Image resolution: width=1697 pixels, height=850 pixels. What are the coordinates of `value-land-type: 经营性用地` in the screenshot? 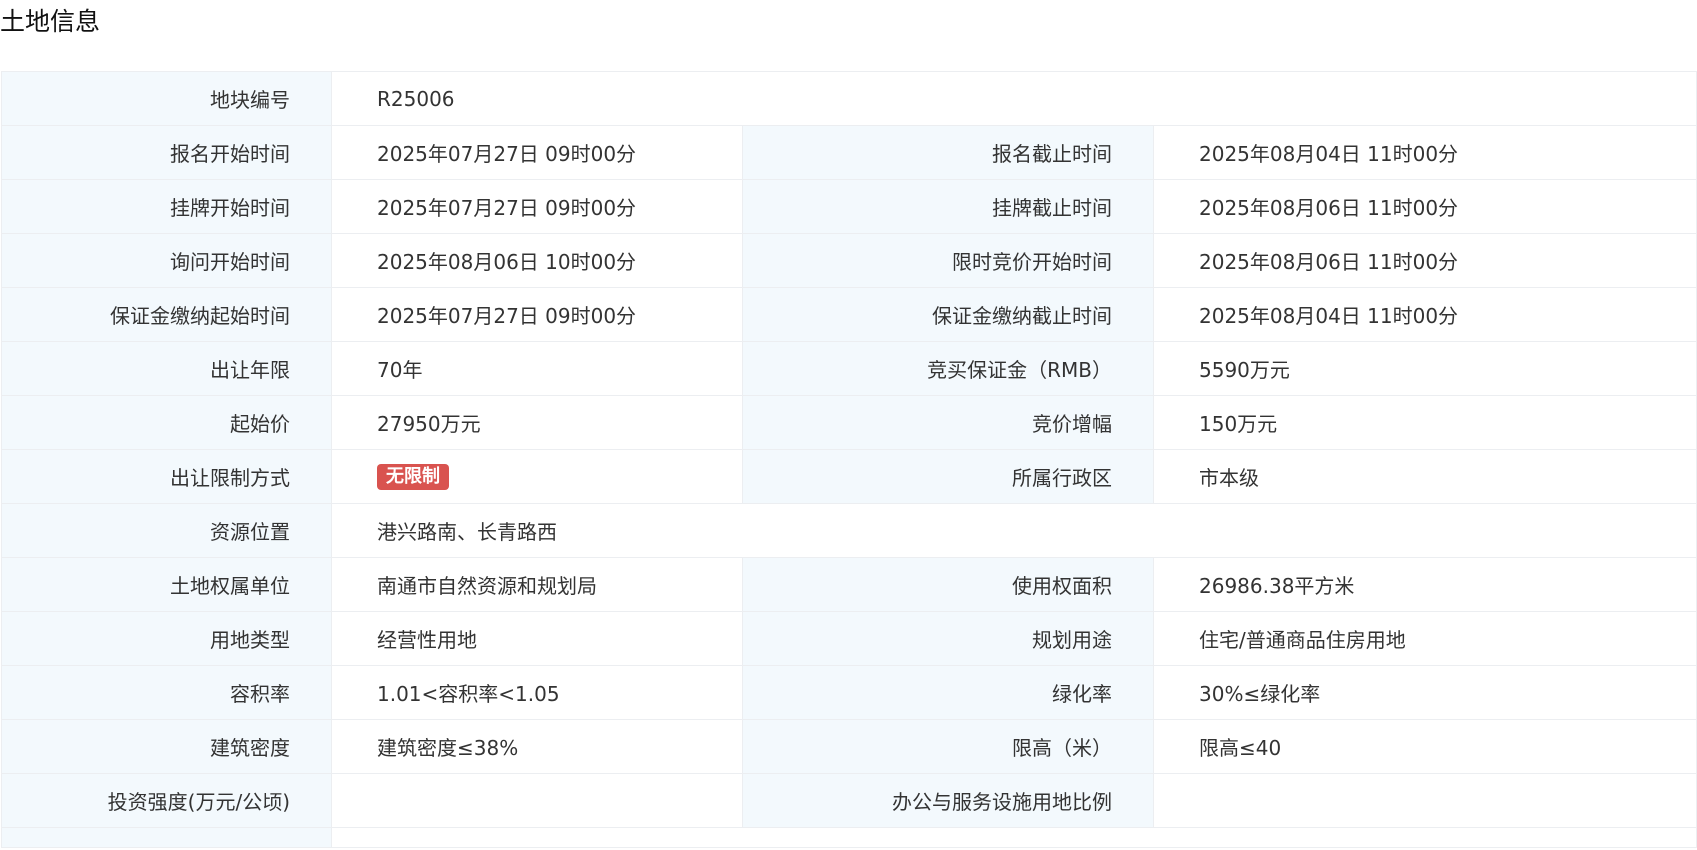 It's located at (537, 638).